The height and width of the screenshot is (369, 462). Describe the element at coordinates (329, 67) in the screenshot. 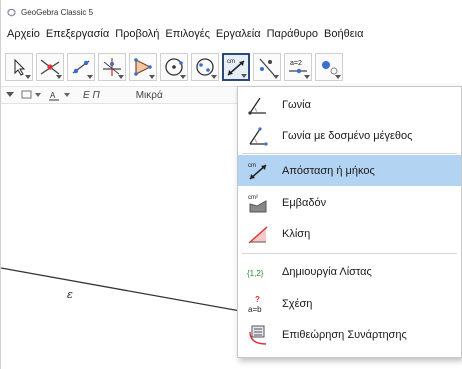

I see `view-tool-button` at that location.